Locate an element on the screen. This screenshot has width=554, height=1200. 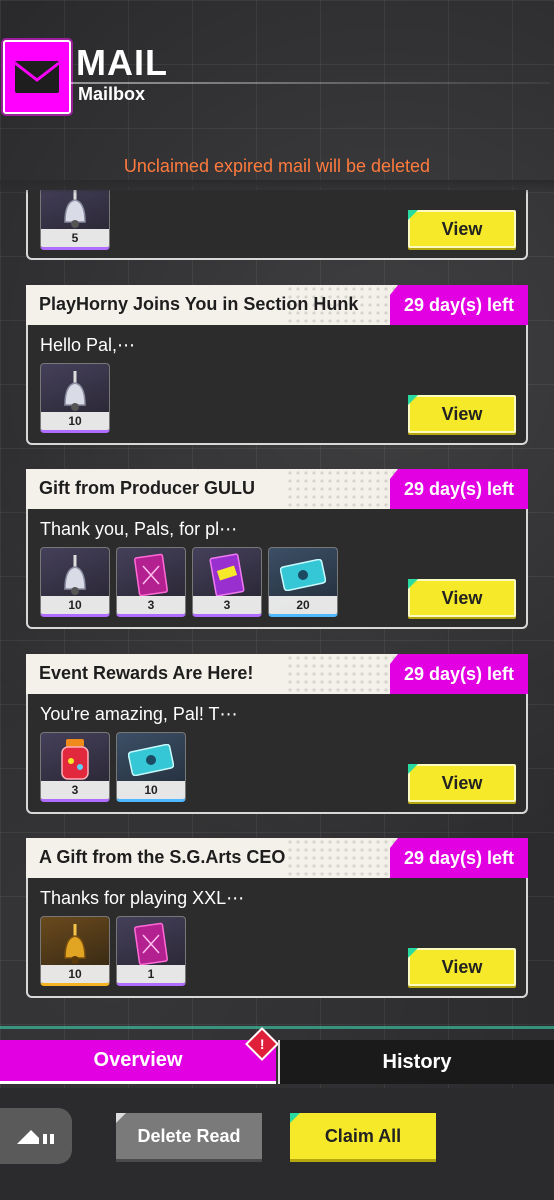
mail-card-header: Event Rewards Are Here! 29 day(s) left is located at coordinates (277, 674).